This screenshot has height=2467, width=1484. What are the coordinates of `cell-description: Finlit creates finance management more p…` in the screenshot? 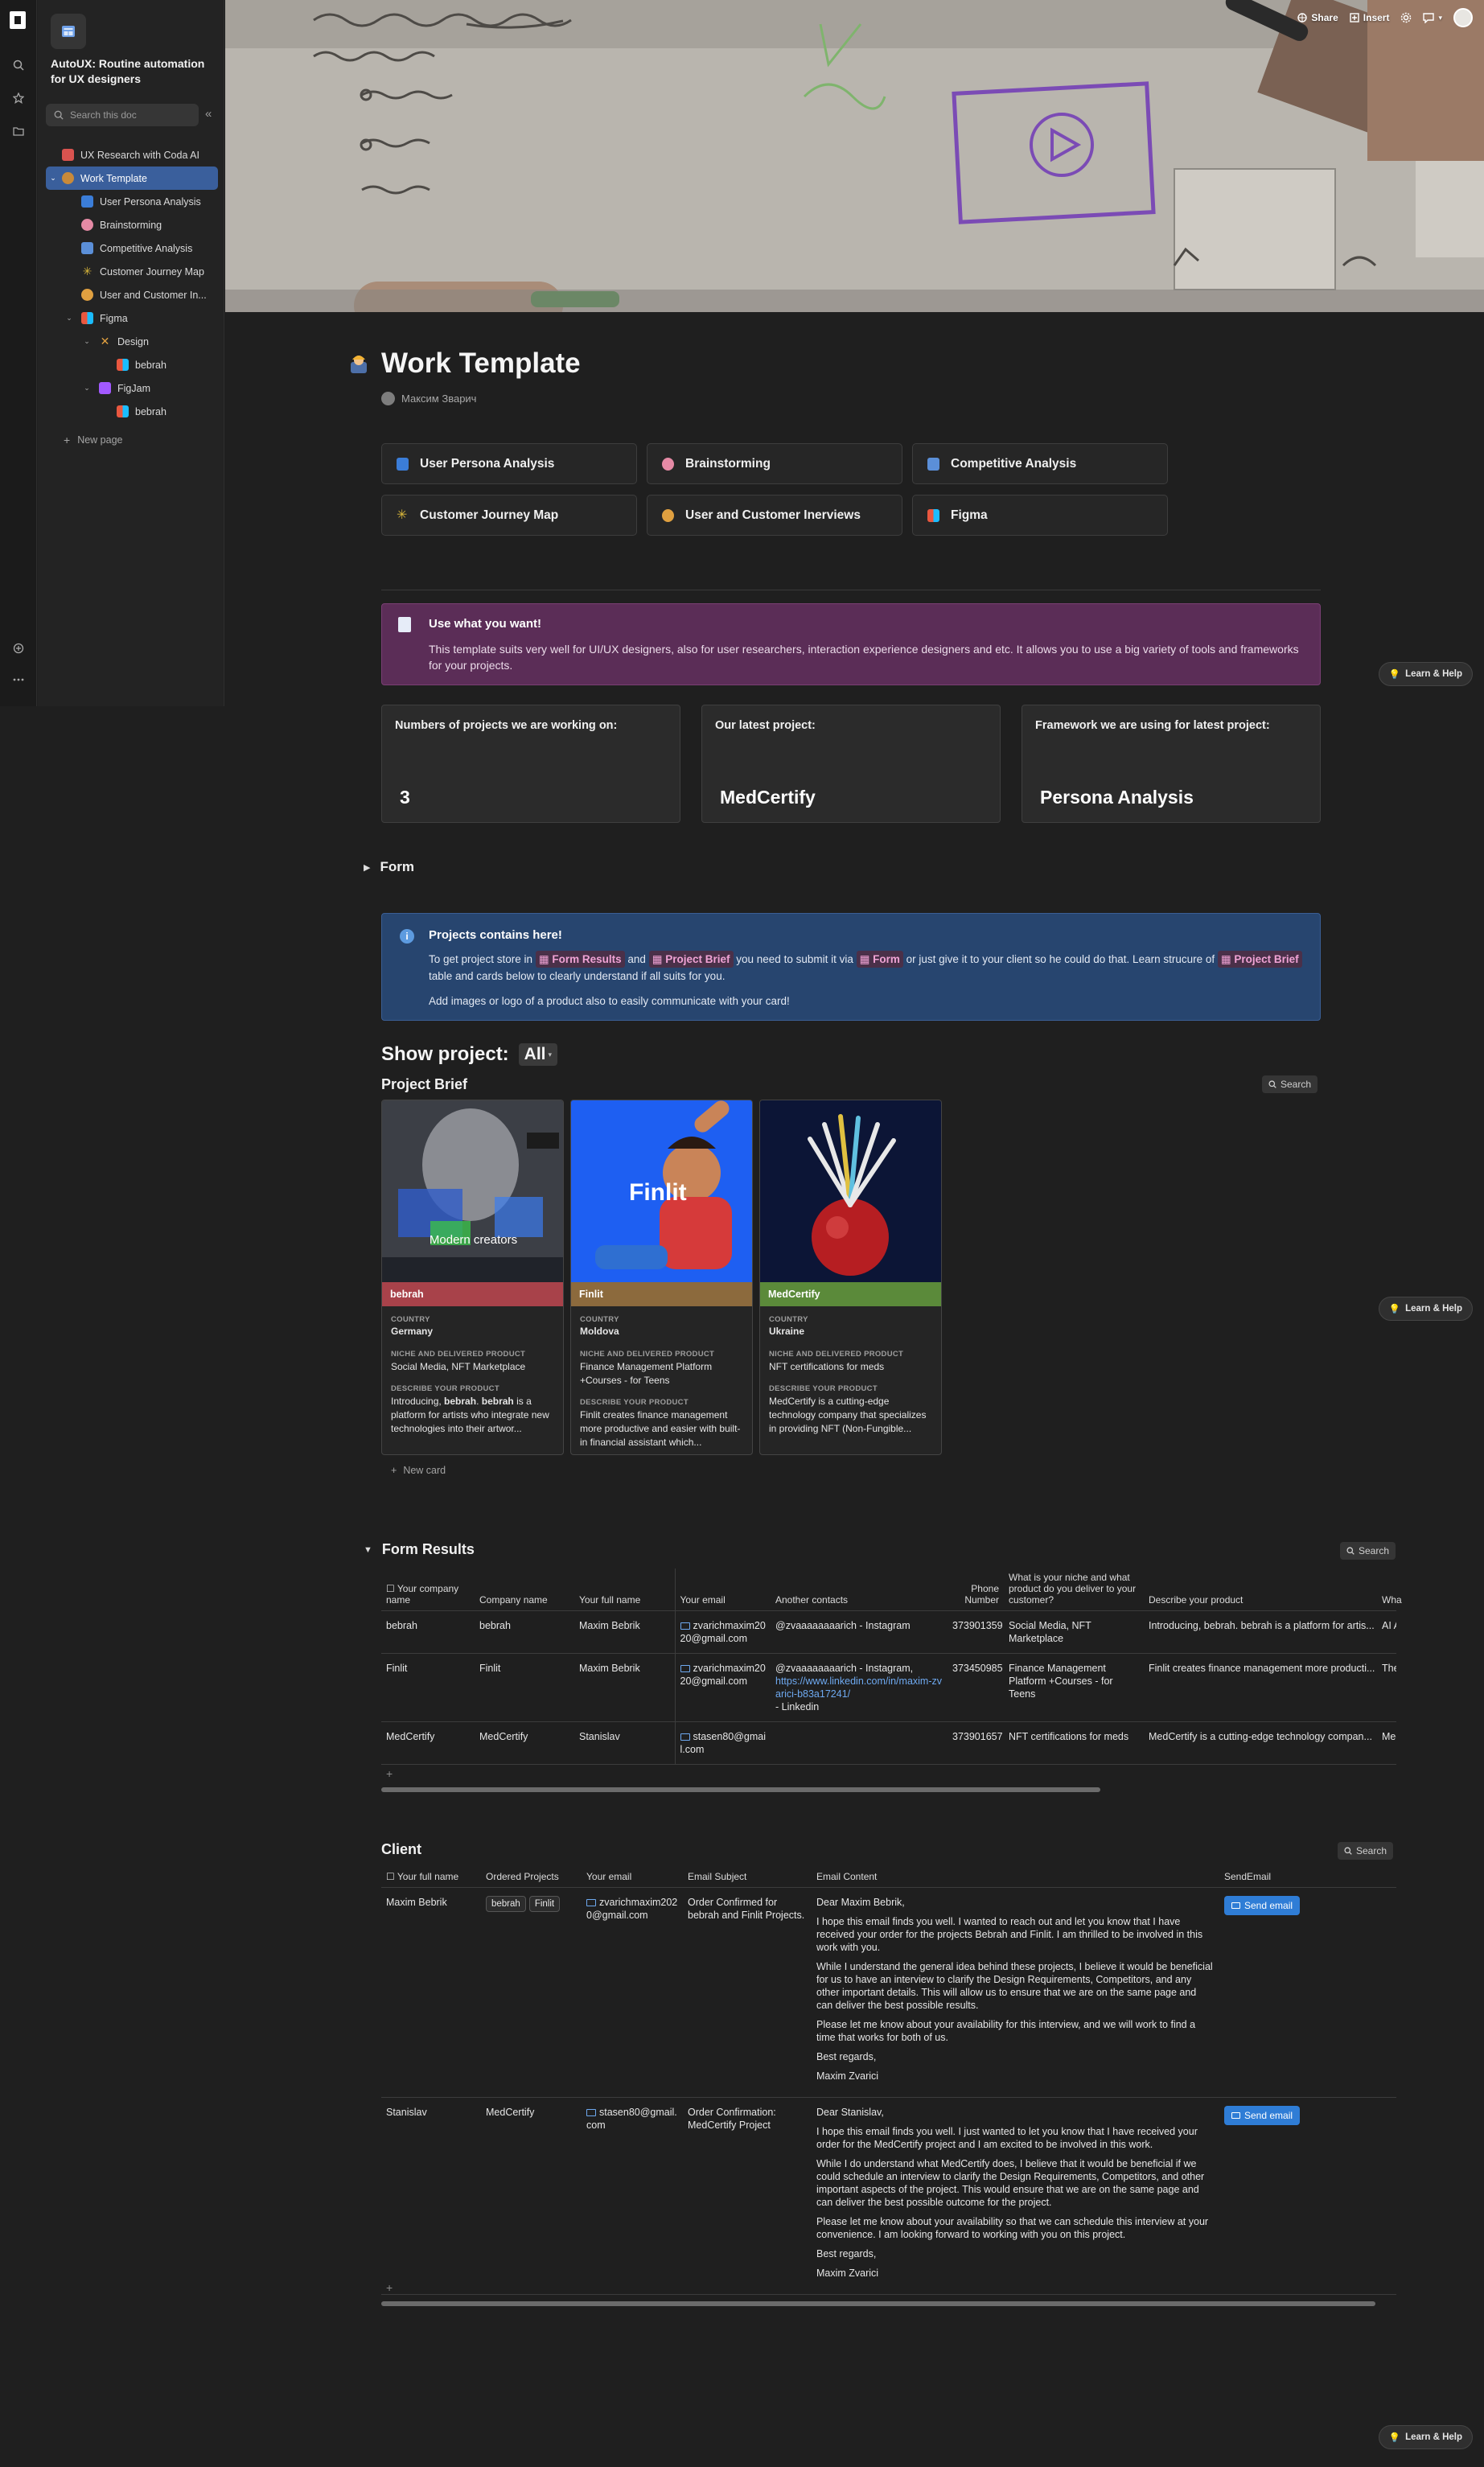 It's located at (1260, 1687).